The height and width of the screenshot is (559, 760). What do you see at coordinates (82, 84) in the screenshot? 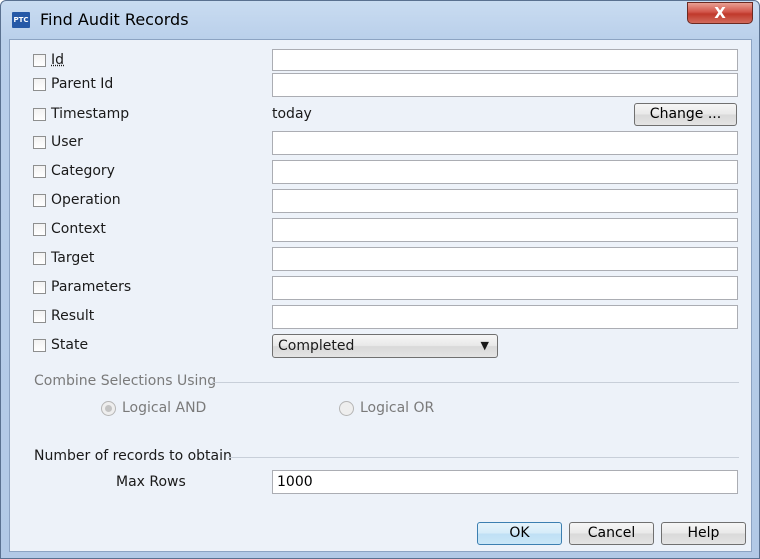
I see `label-parent-id: Parent Id` at bounding box center [82, 84].